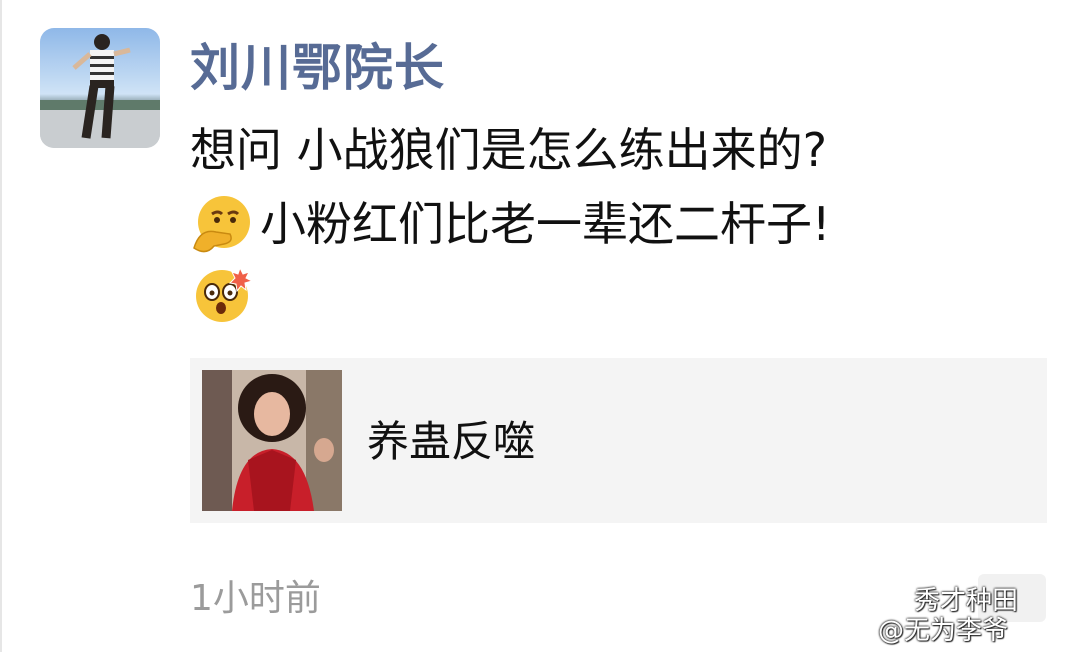  What do you see at coordinates (100, 91) in the screenshot?
I see `avatar-photo` at bounding box center [100, 91].